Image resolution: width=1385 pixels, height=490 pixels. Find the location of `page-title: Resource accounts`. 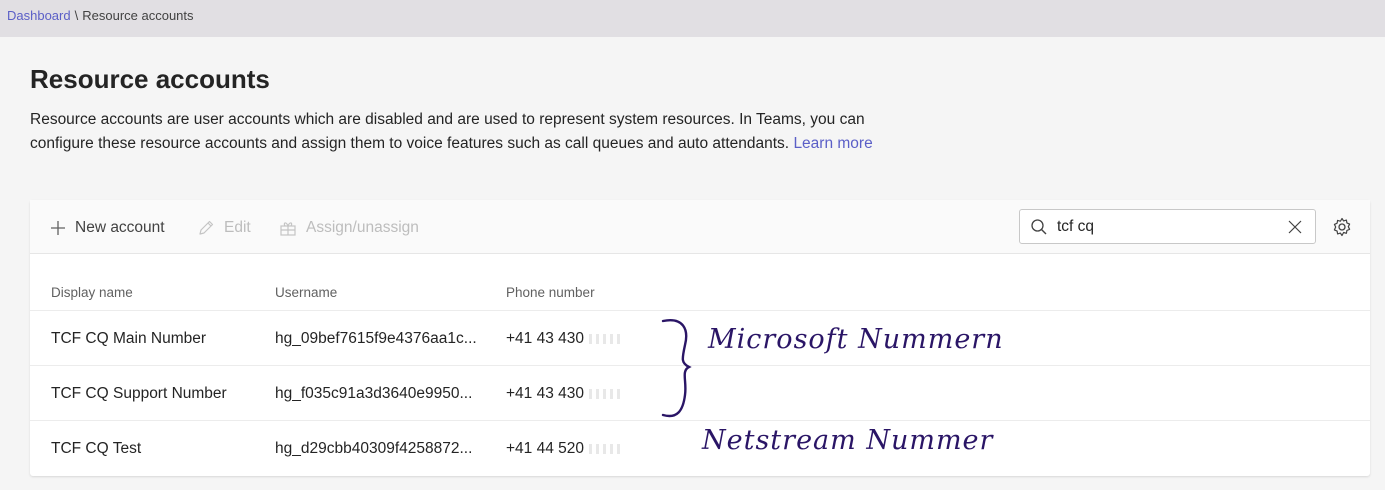

page-title: Resource accounts is located at coordinates (150, 79).